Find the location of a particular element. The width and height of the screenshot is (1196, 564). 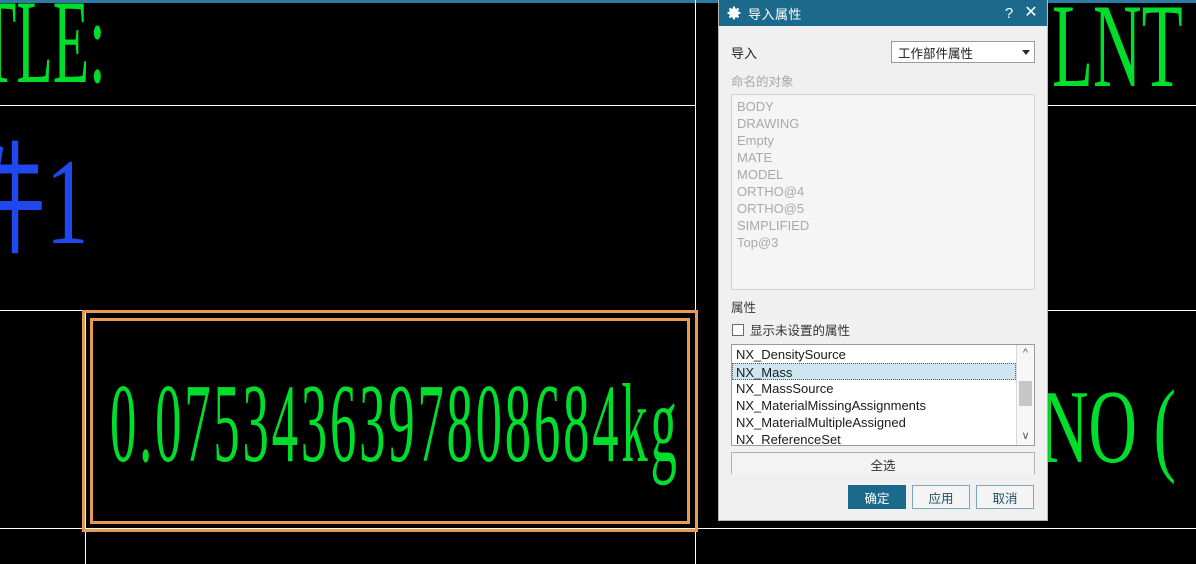

attribute-row-selected: NX_Mass is located at coordinates (874, 371).